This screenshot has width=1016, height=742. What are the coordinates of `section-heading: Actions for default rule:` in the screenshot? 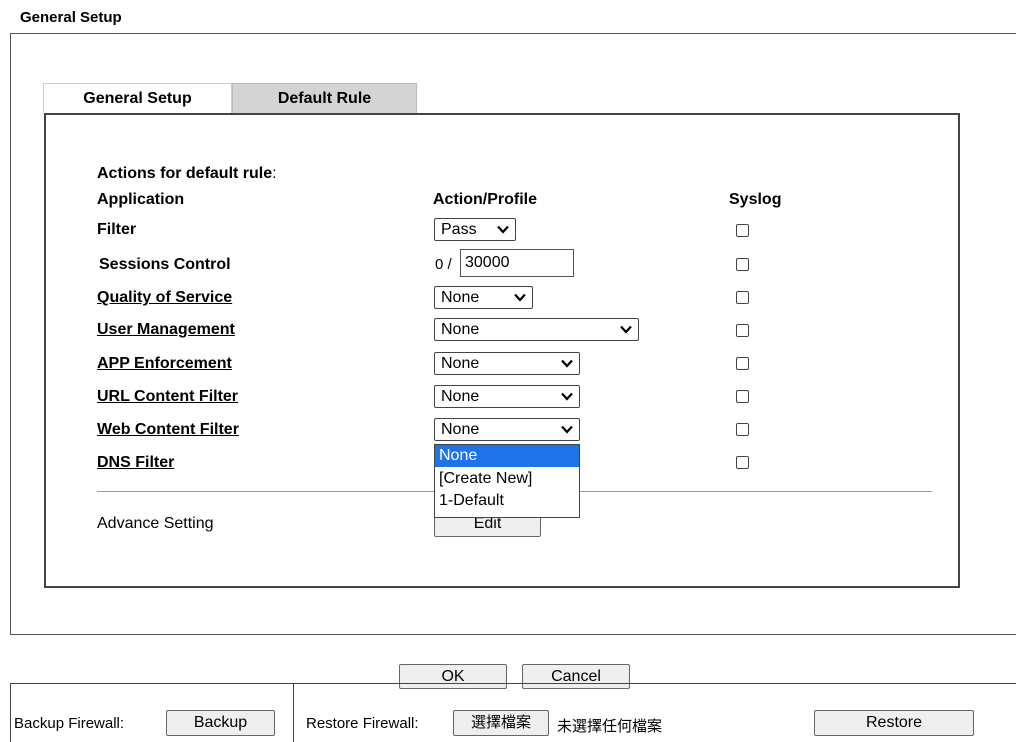 It's located at (187, 173).